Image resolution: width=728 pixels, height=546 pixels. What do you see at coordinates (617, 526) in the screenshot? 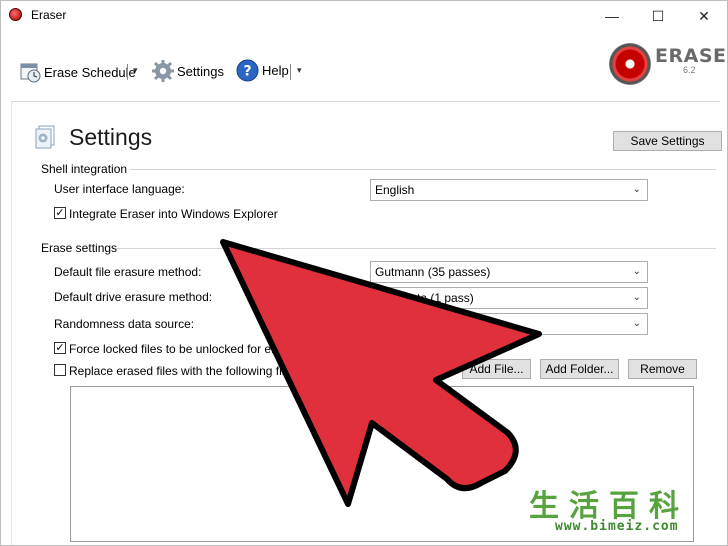
I see `watermark-url: www.bimeiz.com` at bounding box center [617, 526].